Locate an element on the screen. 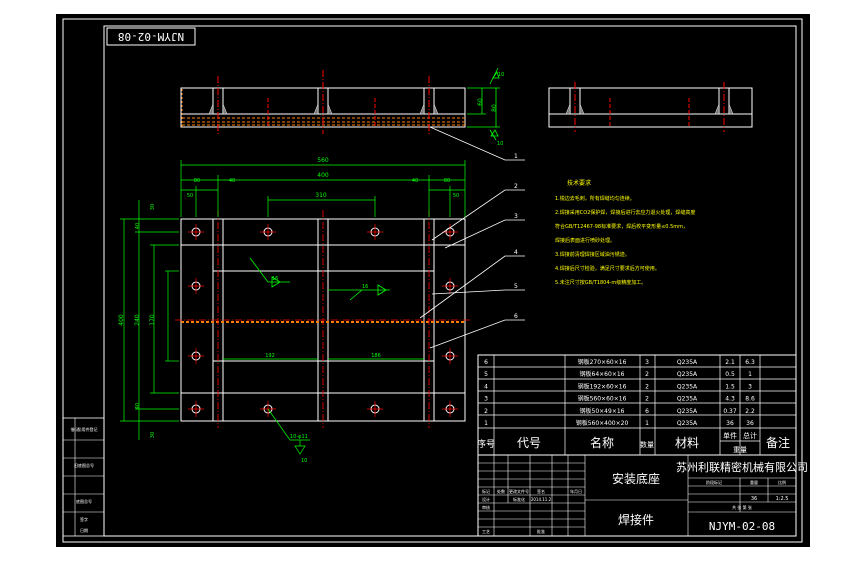 This screenshot has width=867, height=562. bom-cell-qty: 6 is located at coordinates (647, 411).